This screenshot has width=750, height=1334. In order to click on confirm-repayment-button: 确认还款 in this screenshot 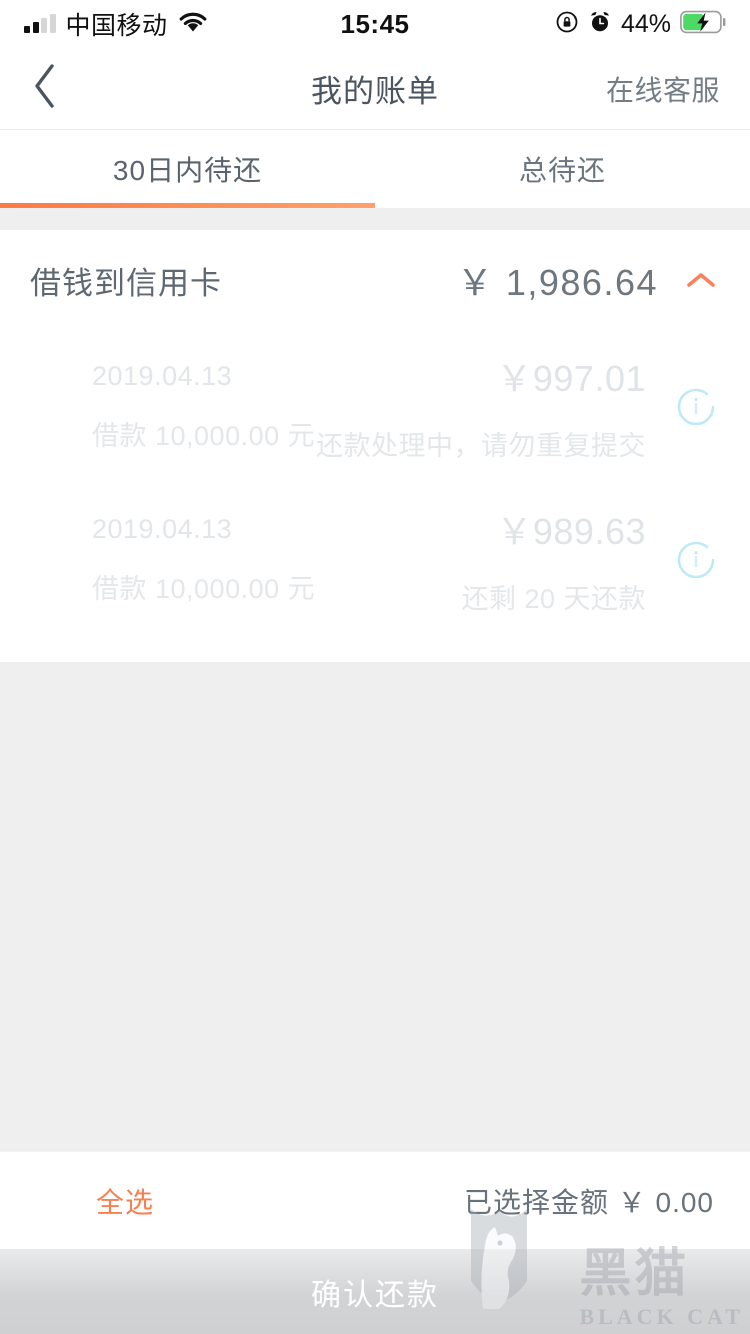, I will do `click(375, 1291)`.